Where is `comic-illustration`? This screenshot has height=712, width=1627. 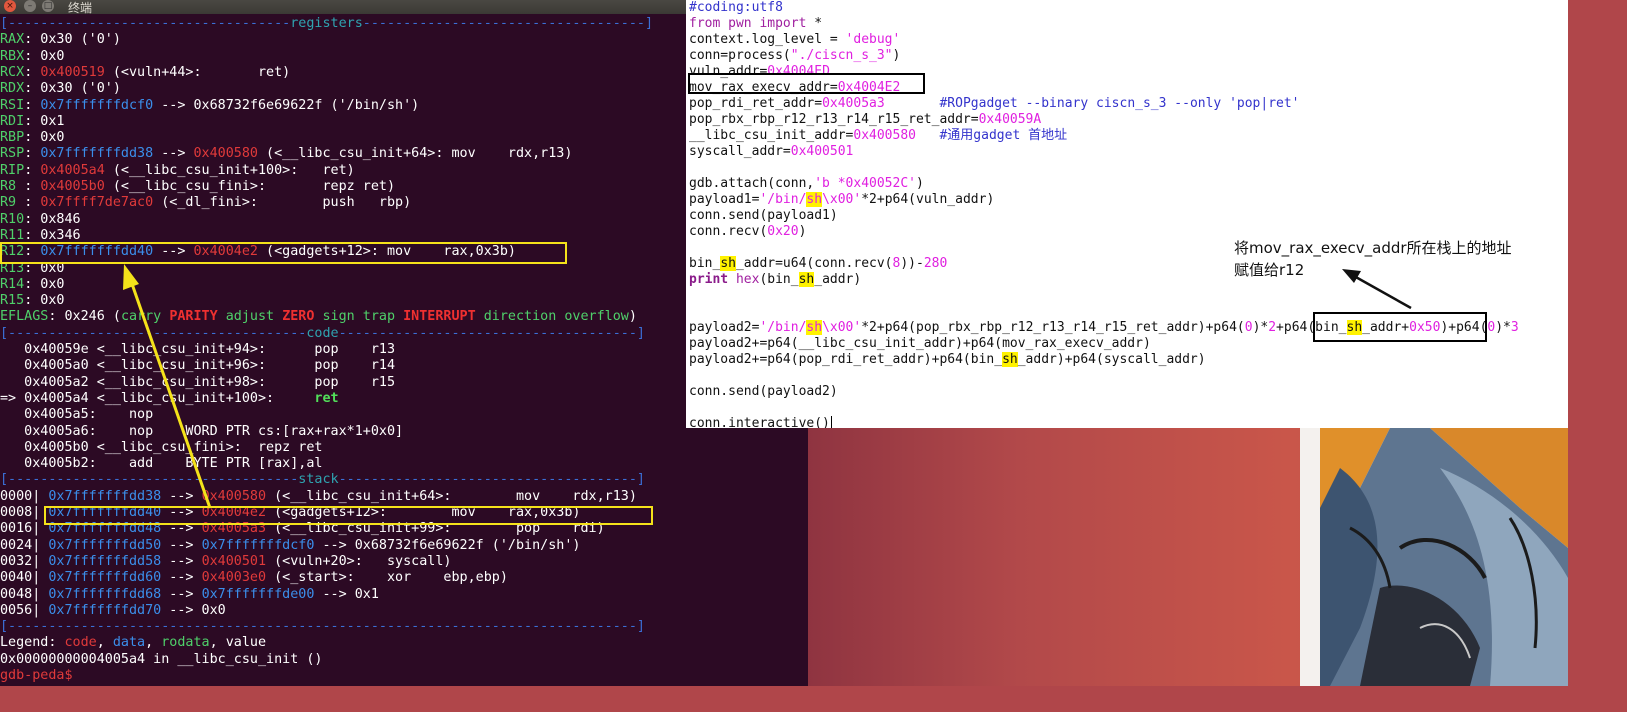
comic-illustration is located at coordinates (1444, 557).